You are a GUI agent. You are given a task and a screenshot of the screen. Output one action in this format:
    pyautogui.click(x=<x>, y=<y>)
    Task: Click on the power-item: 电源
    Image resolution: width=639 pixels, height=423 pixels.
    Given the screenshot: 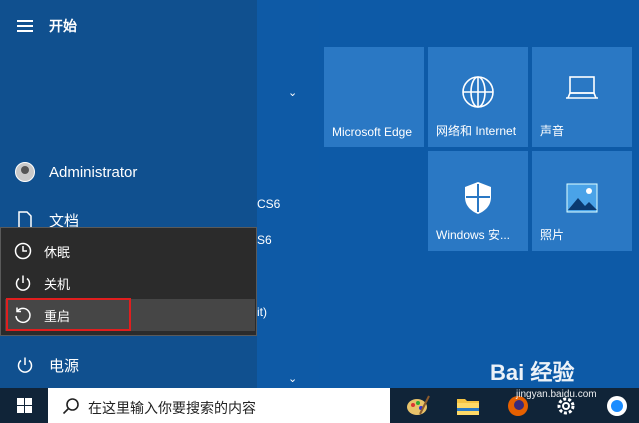 What is the action you would take?
    pyautogui.click(x=128, y=365)
    